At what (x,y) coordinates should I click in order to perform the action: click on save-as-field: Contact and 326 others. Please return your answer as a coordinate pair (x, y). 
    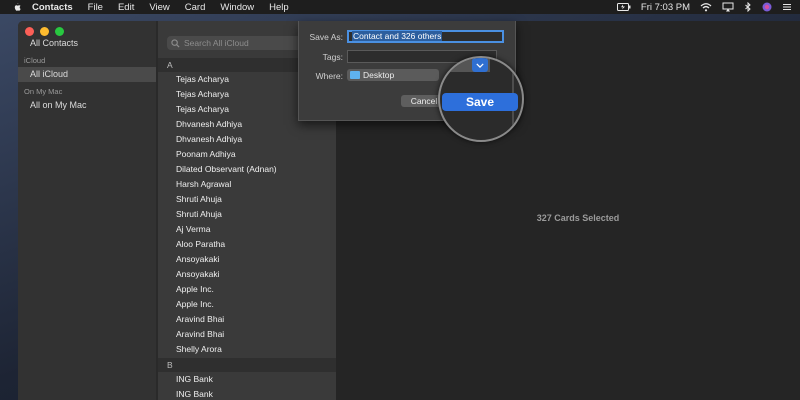
    Looking at the image, I should click on (425, 36).